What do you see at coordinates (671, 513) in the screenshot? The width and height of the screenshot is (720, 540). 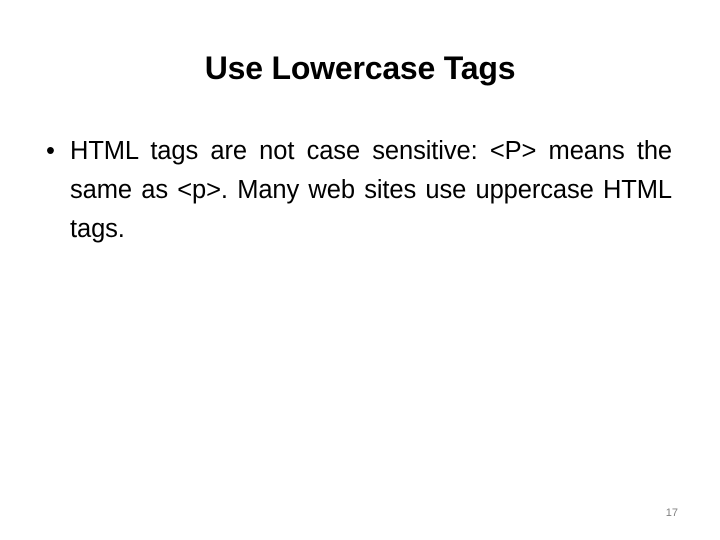 I see `page-number: 17` at bounding box center [671, 513].